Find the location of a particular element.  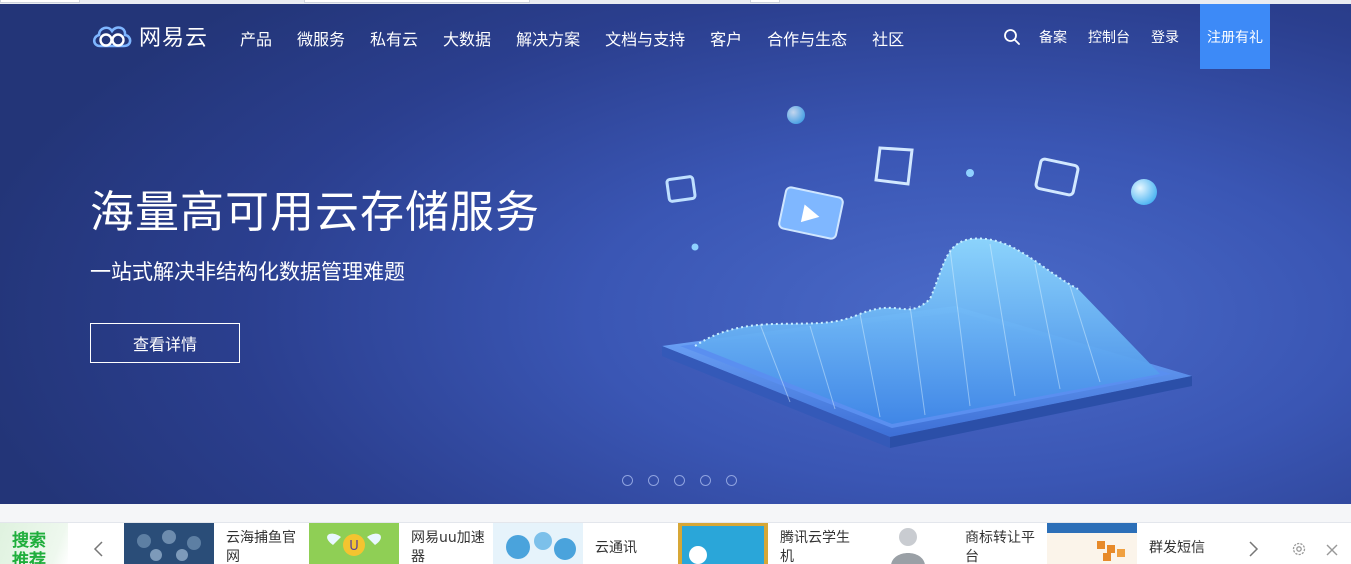

menu-item-docs-support: 文档与支持 is located at coordinates (645, 38).